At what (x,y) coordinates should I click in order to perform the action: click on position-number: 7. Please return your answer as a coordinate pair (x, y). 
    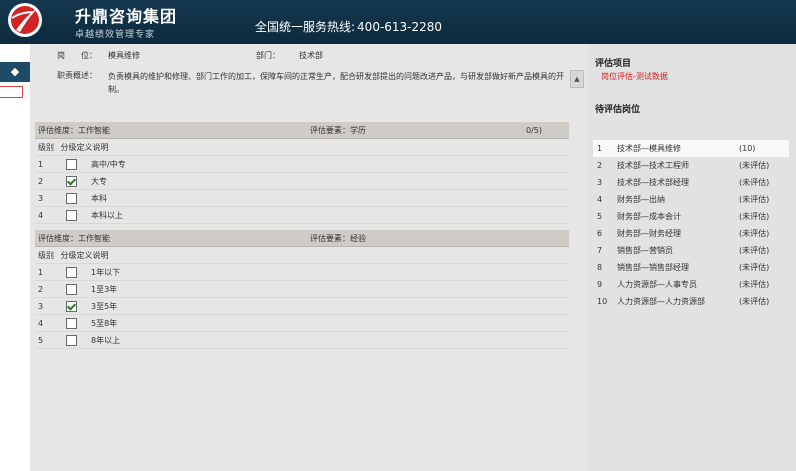
    Looking at the image, I should click on (600, 250).